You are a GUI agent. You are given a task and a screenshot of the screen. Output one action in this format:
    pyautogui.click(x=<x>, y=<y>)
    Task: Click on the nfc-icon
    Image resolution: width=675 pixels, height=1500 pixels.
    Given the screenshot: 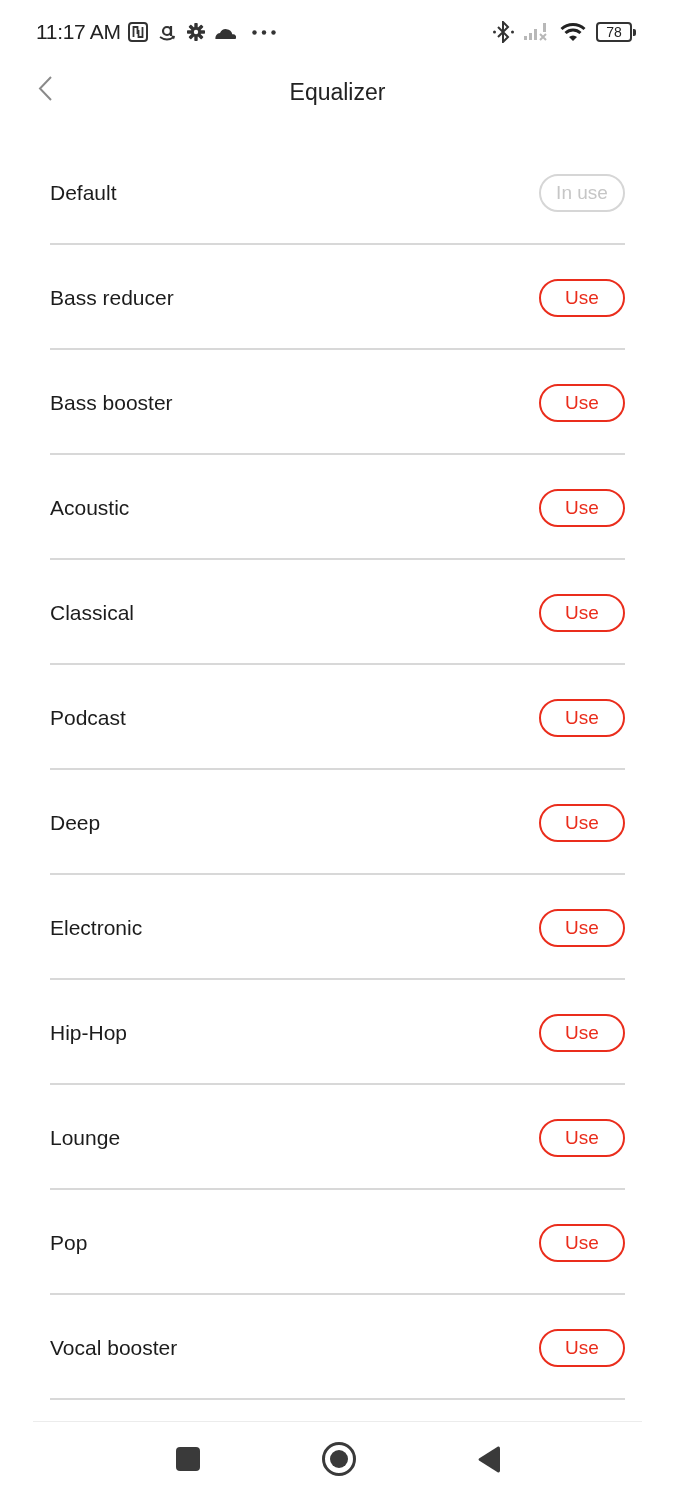 What is the action you would take?
    pyautogui.click(x=137, y=32)
    